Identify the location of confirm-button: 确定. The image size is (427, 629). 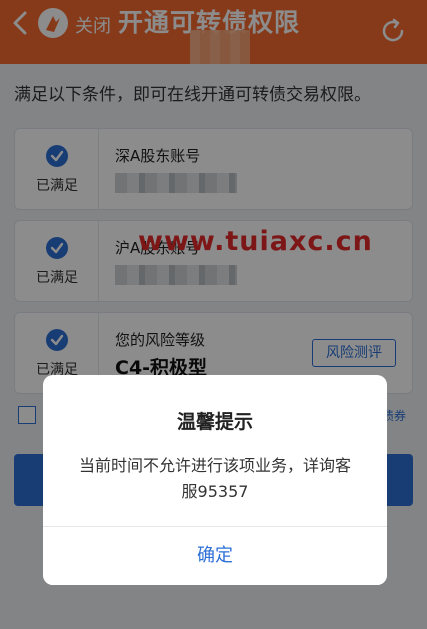
(215, 556).